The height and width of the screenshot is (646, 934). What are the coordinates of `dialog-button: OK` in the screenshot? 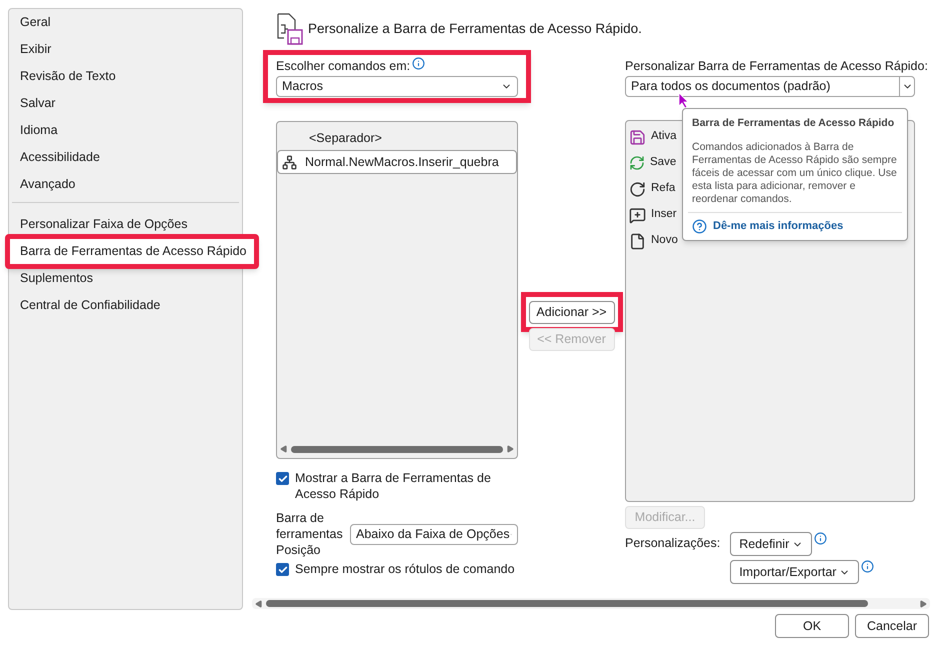 It's located at (812, 626).